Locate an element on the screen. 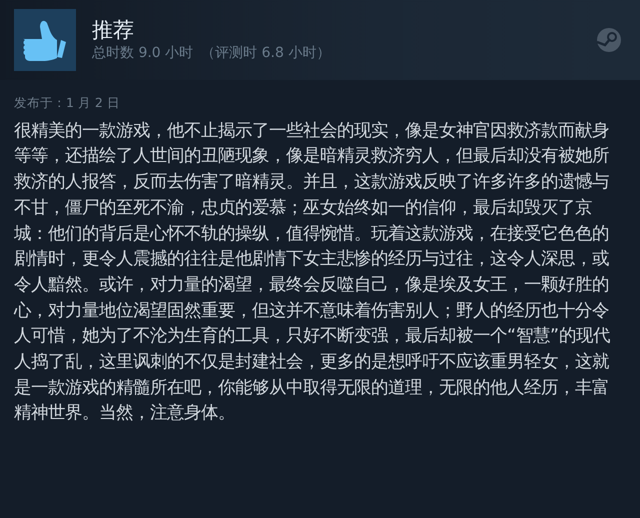 The width and height of the screenshot is (640, 518). hours-total: 总时数 9.0 小时 is located at coordinates (143, 53).